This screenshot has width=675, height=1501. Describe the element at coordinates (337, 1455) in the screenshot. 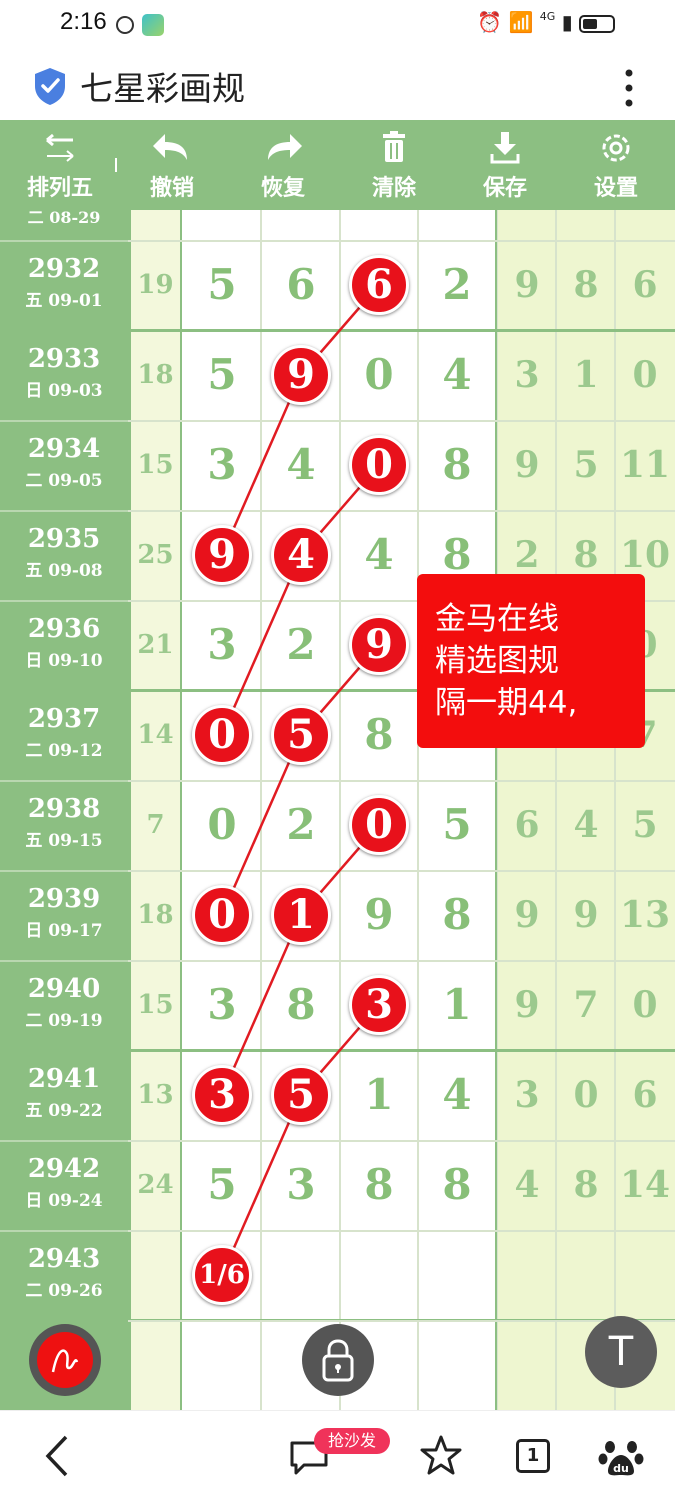

I see `bottom-nav: 1 du` at that location.